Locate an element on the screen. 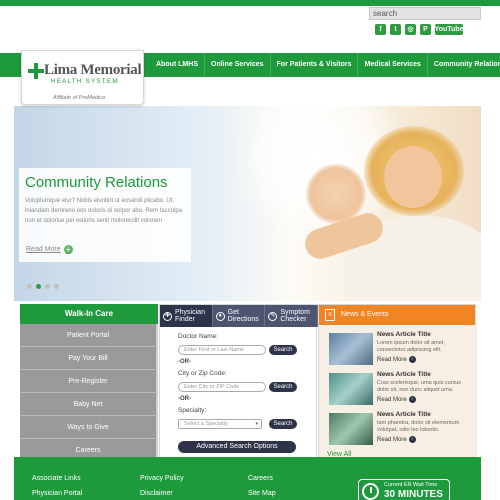 This screenshot has height=500, width=500. quick-link-patient-portal: Patient Portal is located at coordinates (89, 335).